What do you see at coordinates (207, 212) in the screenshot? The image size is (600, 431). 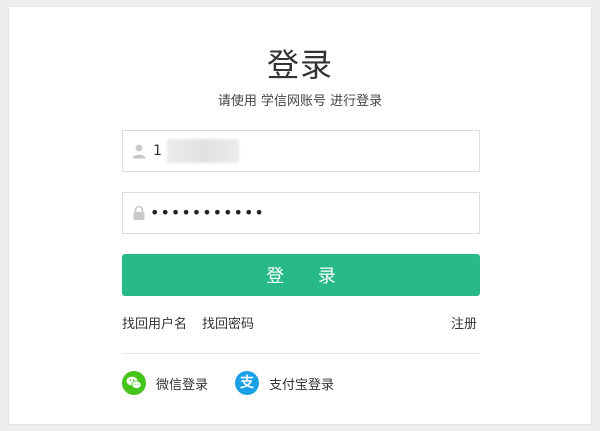 I see `password-value: •••••••••••` at bounding box center [207, 212].